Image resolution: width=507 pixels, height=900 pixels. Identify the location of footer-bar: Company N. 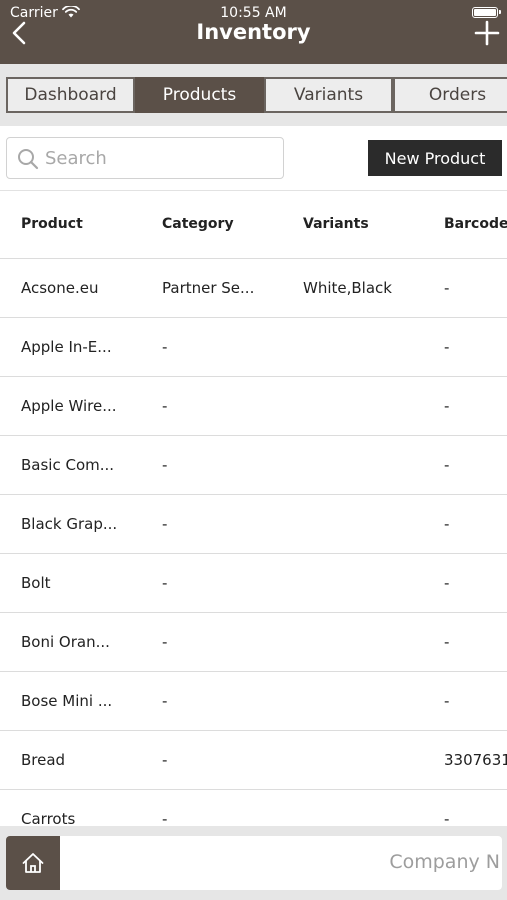
(253, 863).